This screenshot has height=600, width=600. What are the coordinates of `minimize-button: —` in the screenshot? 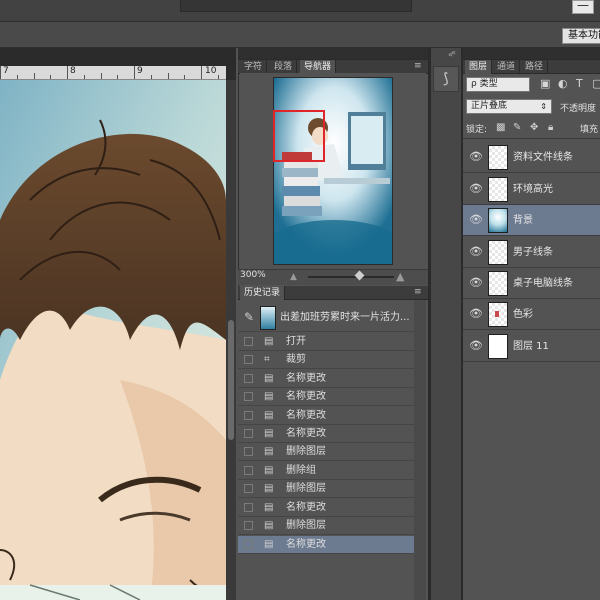 It's located at (583, 7).